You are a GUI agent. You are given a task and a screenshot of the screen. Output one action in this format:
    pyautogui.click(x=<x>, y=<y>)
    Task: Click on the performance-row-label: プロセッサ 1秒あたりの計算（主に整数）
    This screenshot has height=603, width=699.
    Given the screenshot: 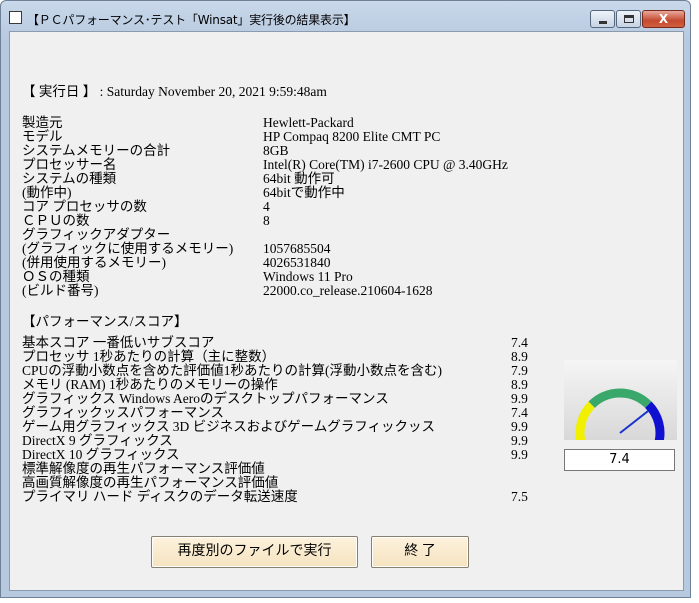 What is the action you would take?
    pyautogui.click(x=149, y=356)
    